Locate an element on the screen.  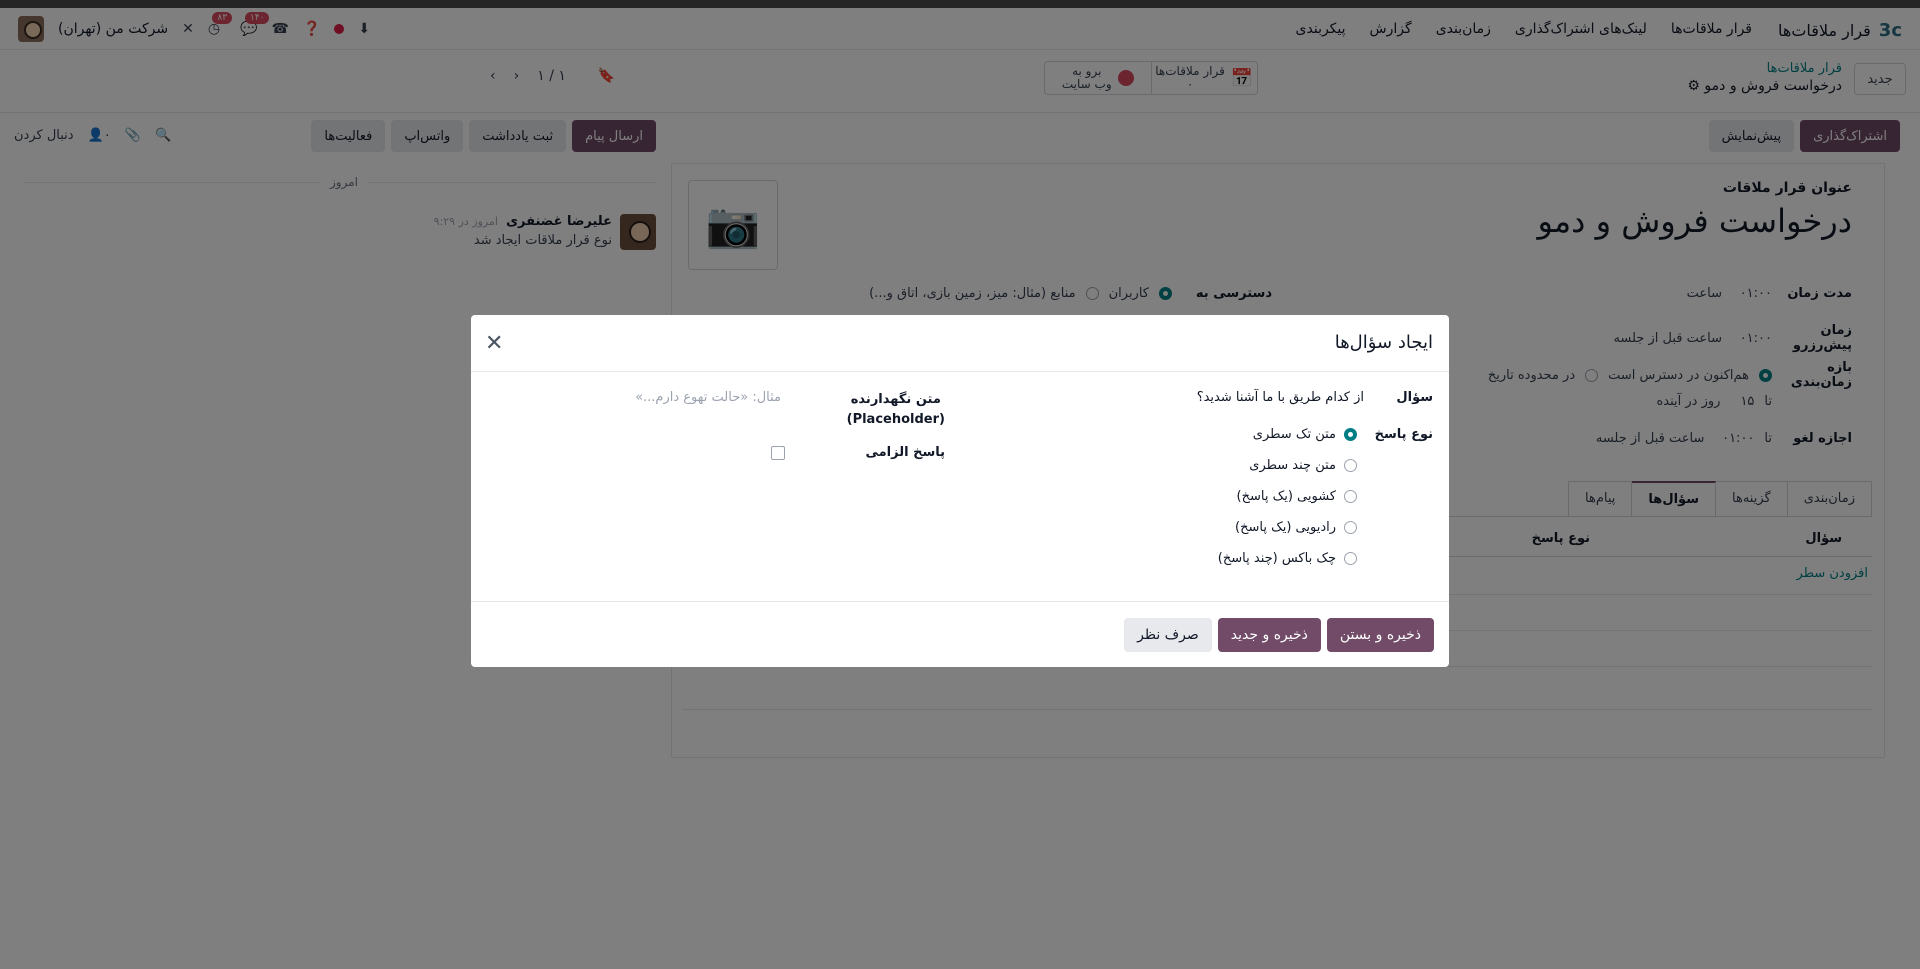
answer-type-option: چک باکس (چند پاسخ) is located at coordinates (1287, 558).